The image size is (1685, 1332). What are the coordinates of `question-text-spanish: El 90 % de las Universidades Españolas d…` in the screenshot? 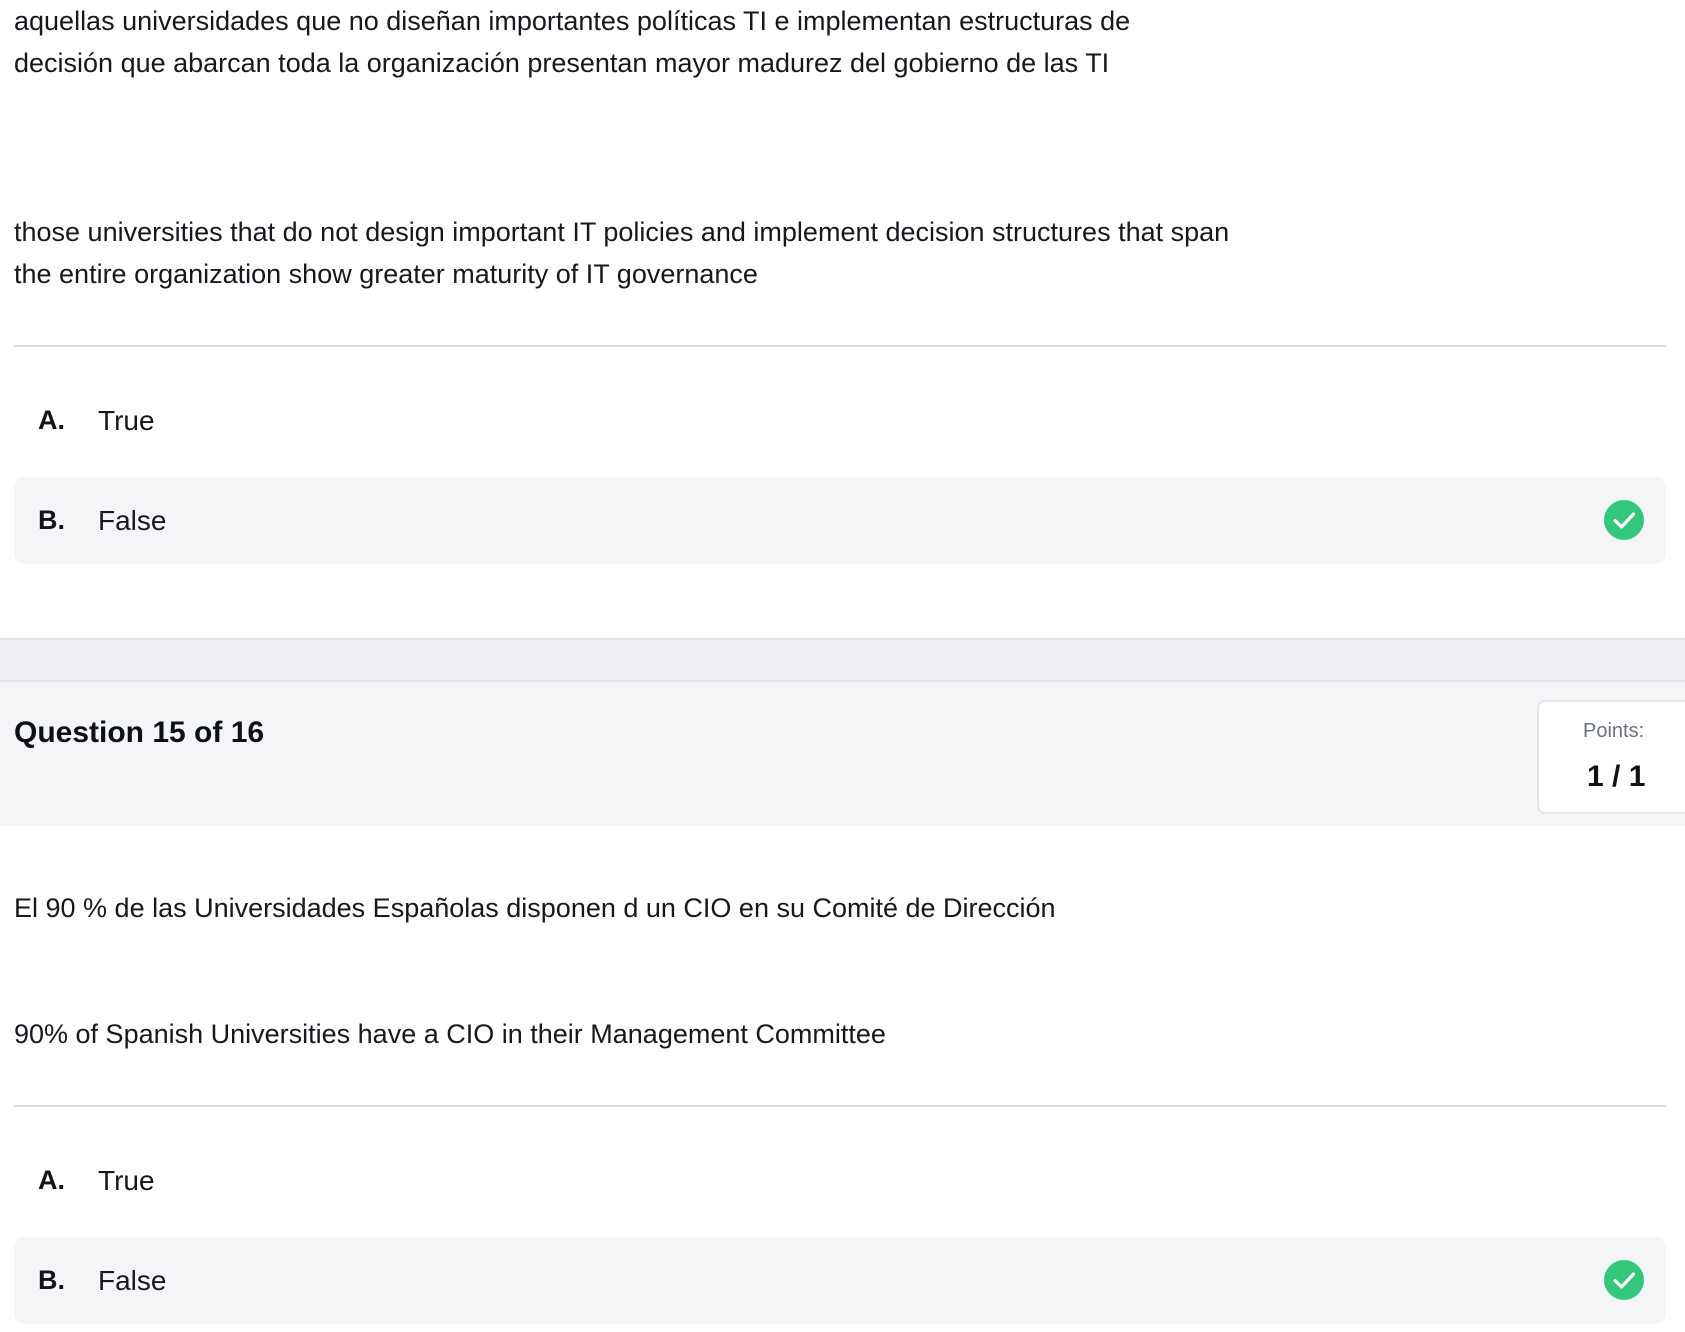 It's located at (535, 908).